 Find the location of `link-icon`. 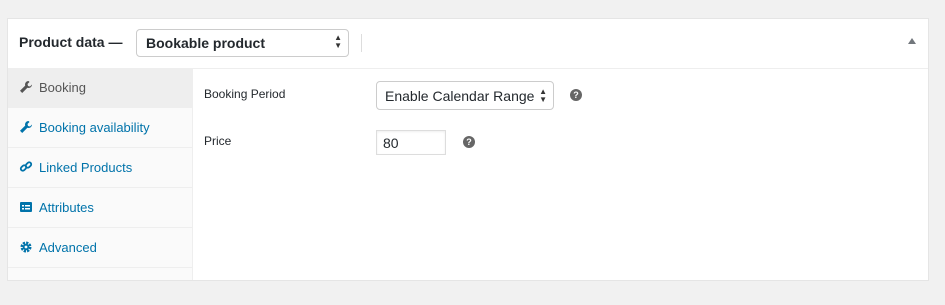

link-icon is located at coordinates (26, 167).